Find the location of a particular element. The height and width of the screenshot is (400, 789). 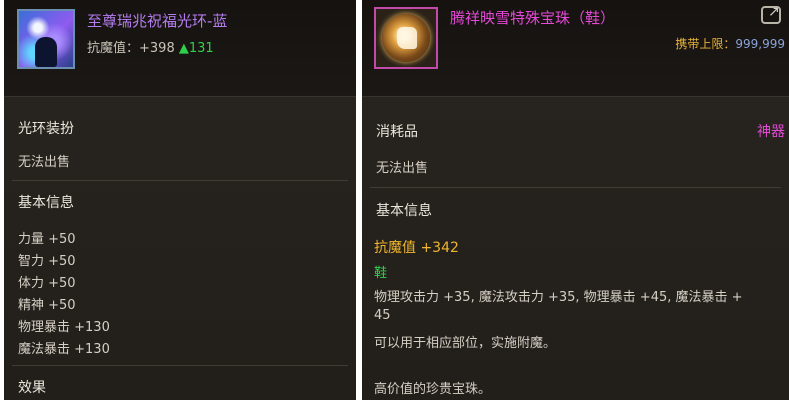

stat-value: +398 is located at coordinates (157, 48).